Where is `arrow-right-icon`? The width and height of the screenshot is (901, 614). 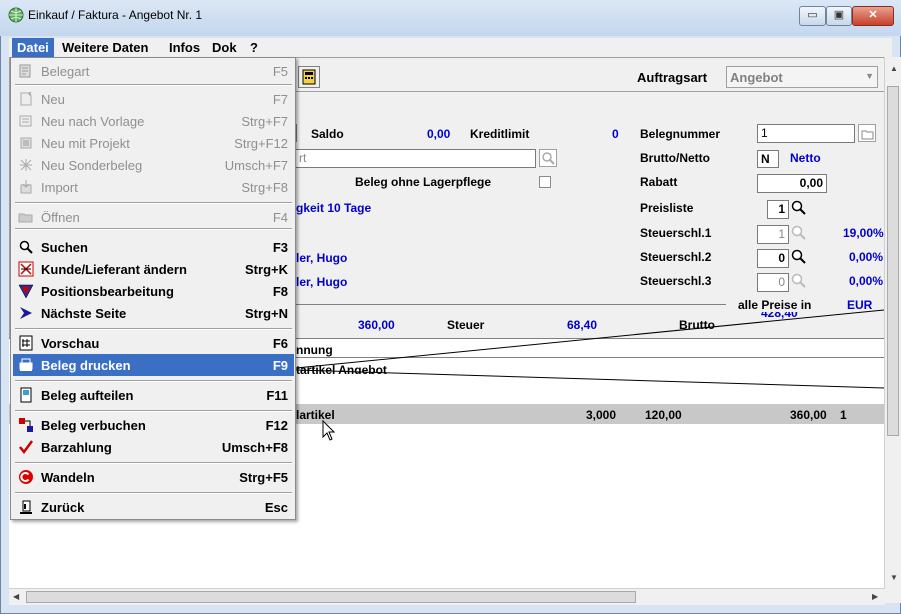
arrow-right-icon is located at coordinates (26, 313).